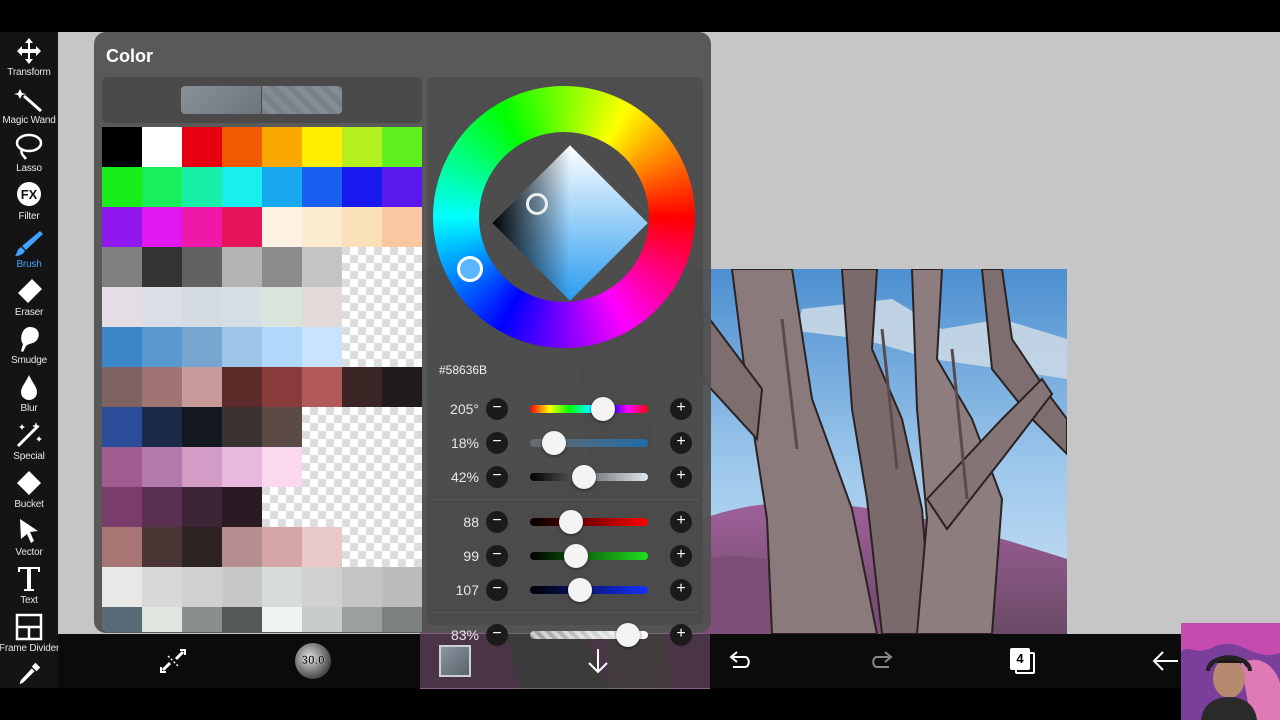  I want to click on palette-tab-pattern, so click(302, 100).